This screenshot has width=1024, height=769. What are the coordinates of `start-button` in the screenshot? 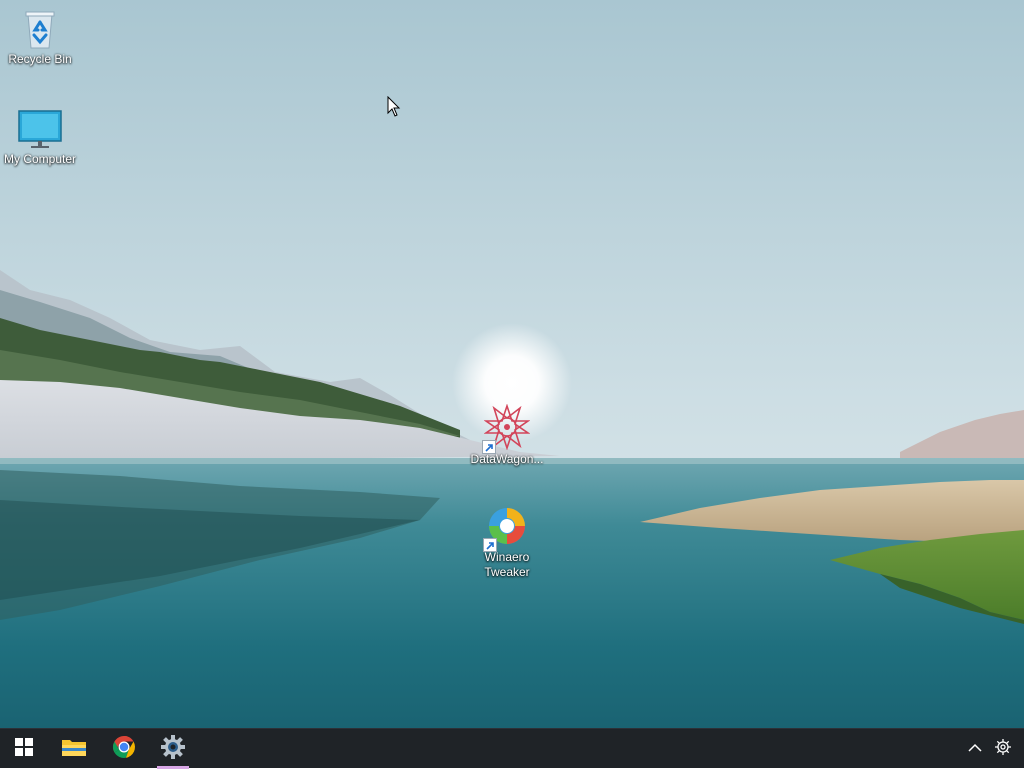 It's located at (24, 749).